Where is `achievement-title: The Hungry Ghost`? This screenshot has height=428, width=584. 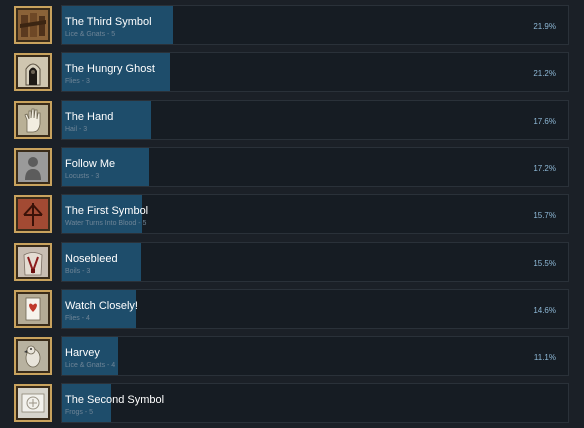 achievement-title: The Hungry Ghost is located at coordinates (110, 69).